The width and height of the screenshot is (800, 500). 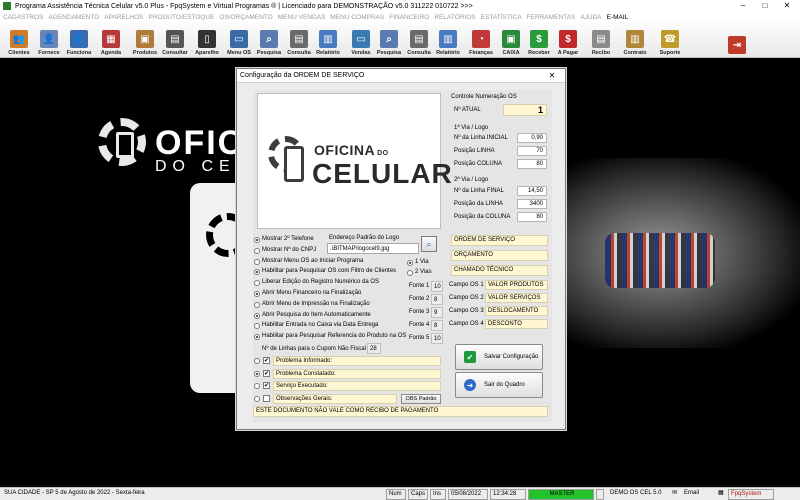 I want to click on toolbar-button-menu-os: ▭ Menu OS, so click(x=239, y=40).